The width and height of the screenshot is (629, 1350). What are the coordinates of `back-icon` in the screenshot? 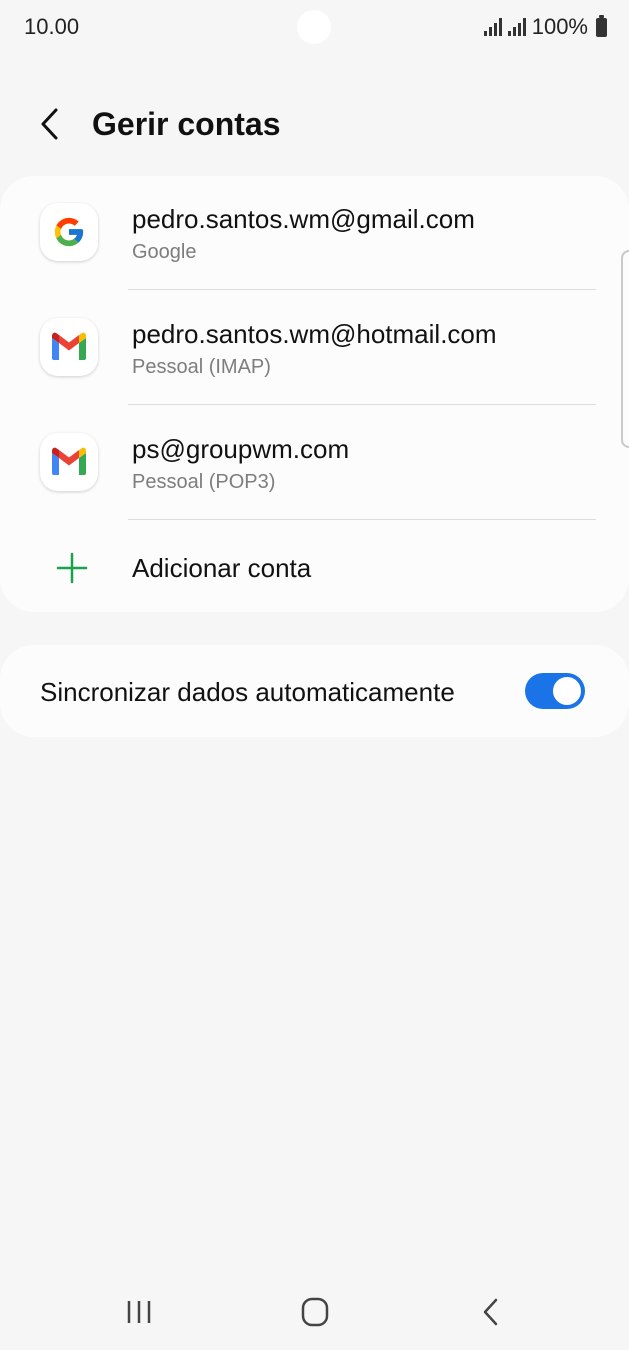 It's located at (490, 1312).